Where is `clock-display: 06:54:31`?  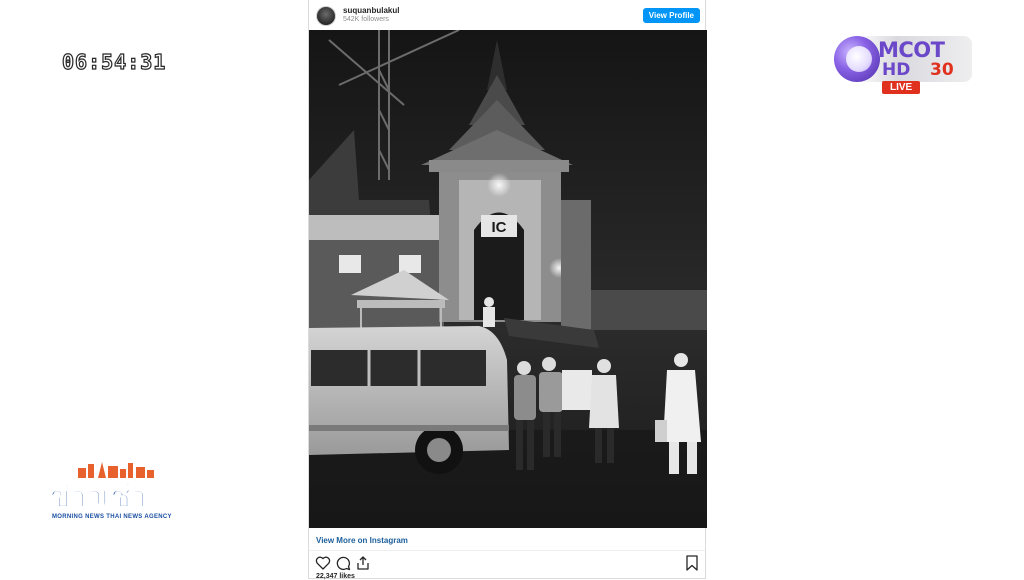 clock-display: 06:54:31 is located at coordinates (114, 61).